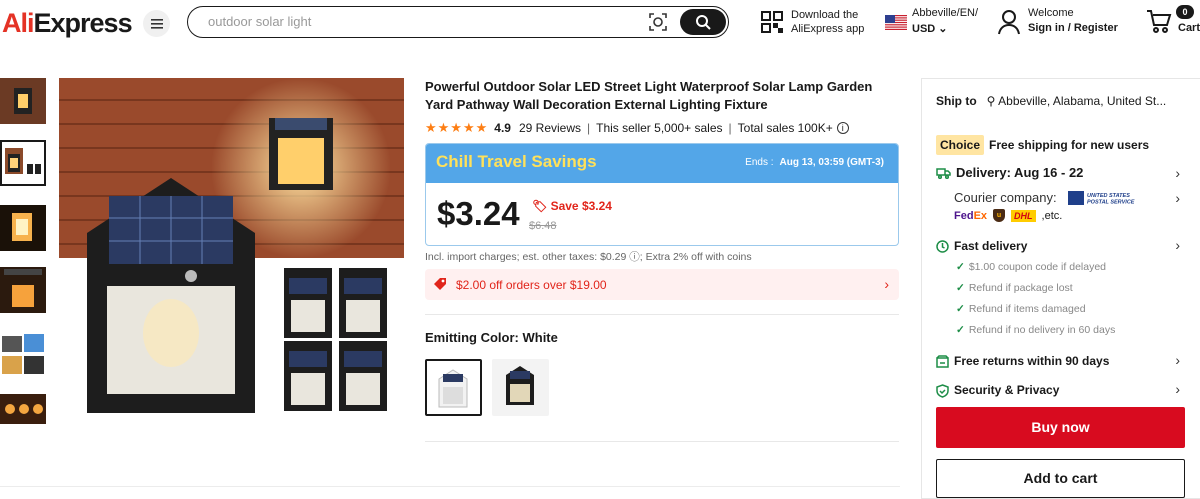 This screenshot has height=499, width=1200. I want to click on cart-button: 0 Cart, so click(1173, 22).